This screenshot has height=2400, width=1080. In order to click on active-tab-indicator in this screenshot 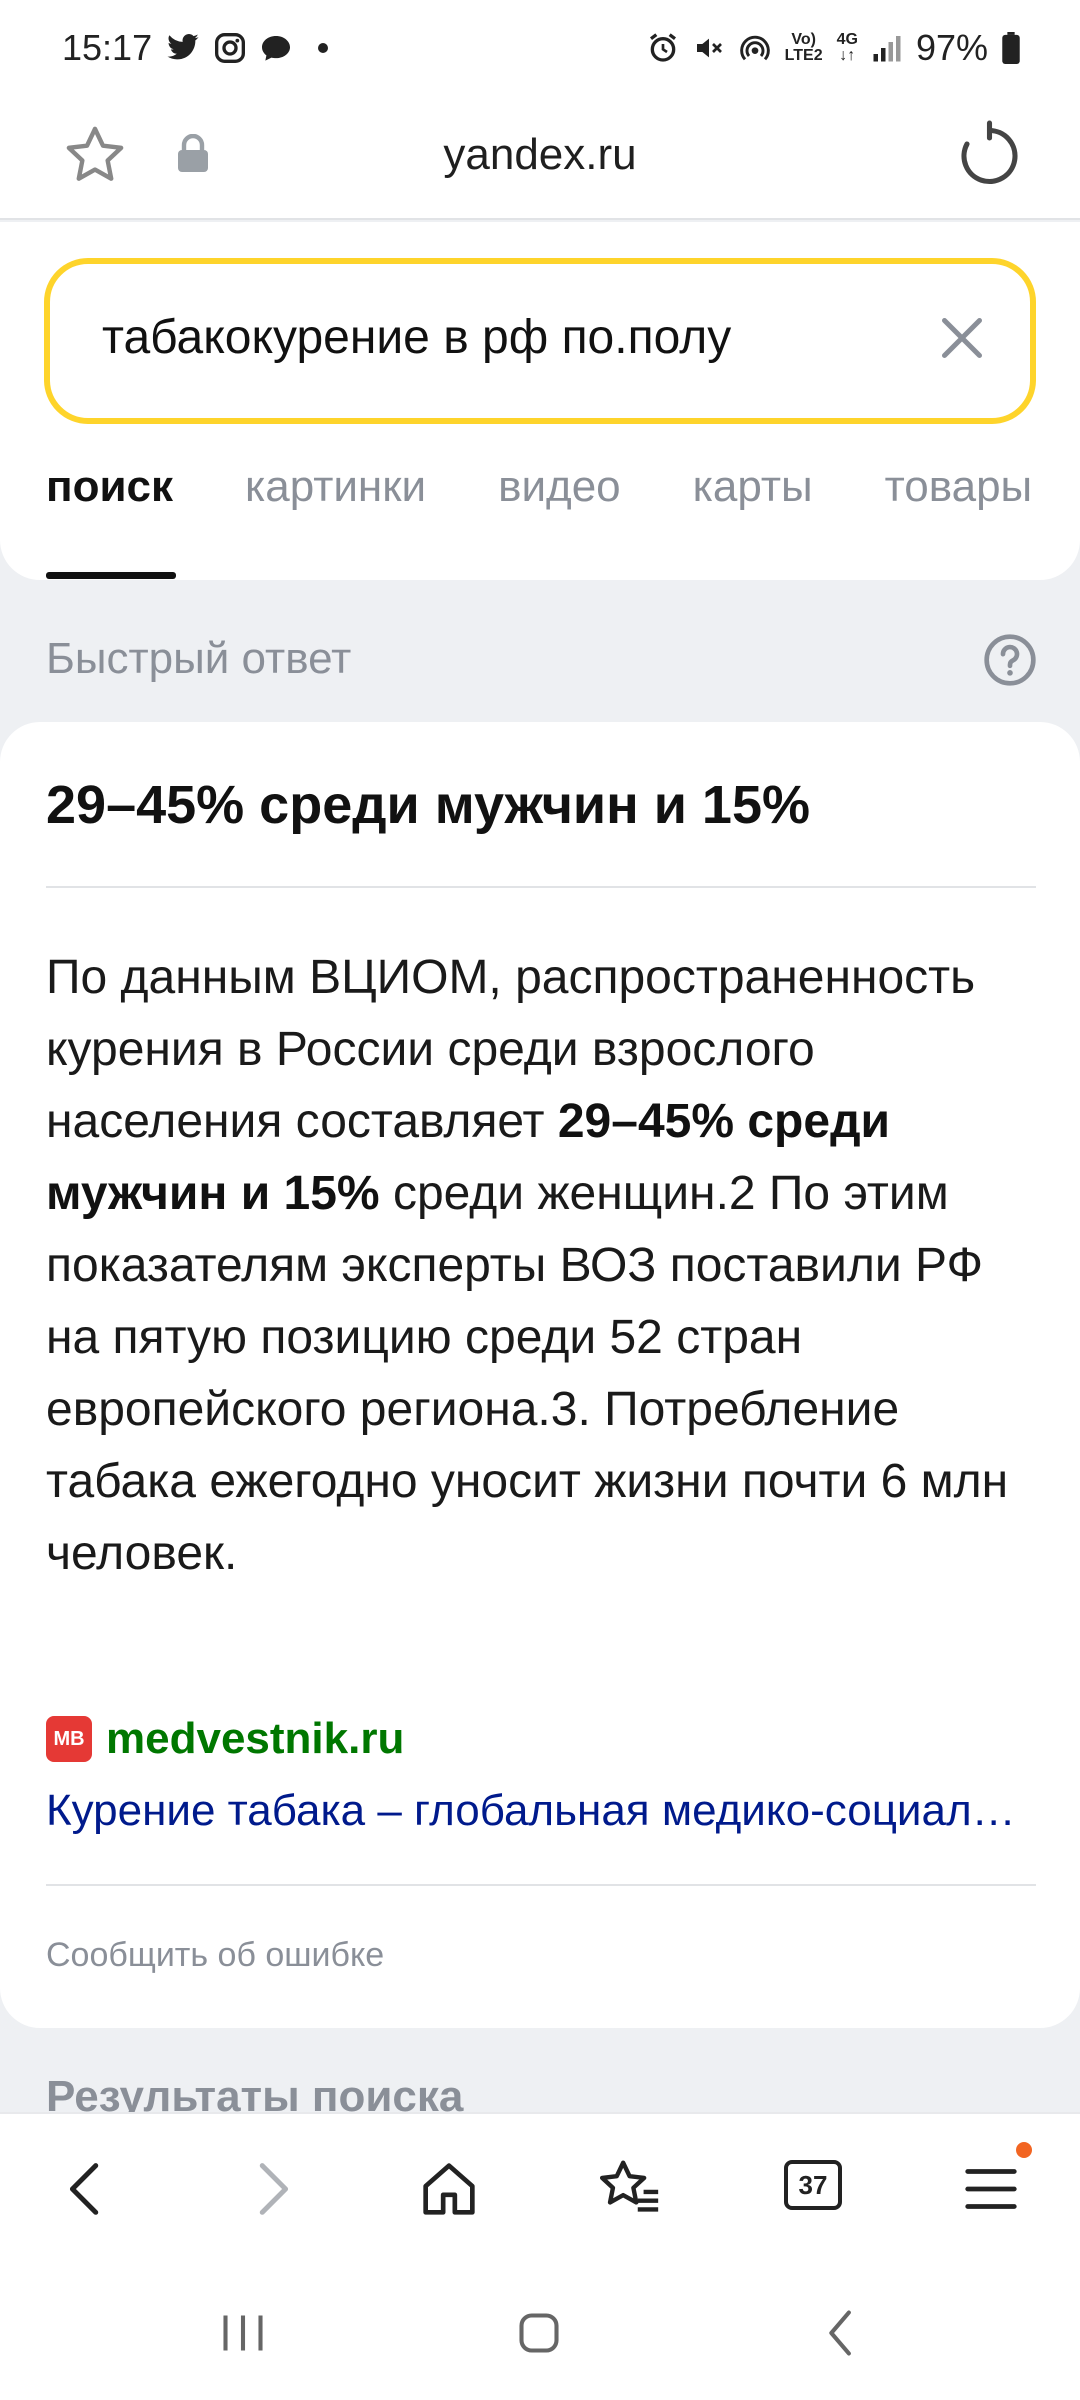, I will do `click(111, 575)`.